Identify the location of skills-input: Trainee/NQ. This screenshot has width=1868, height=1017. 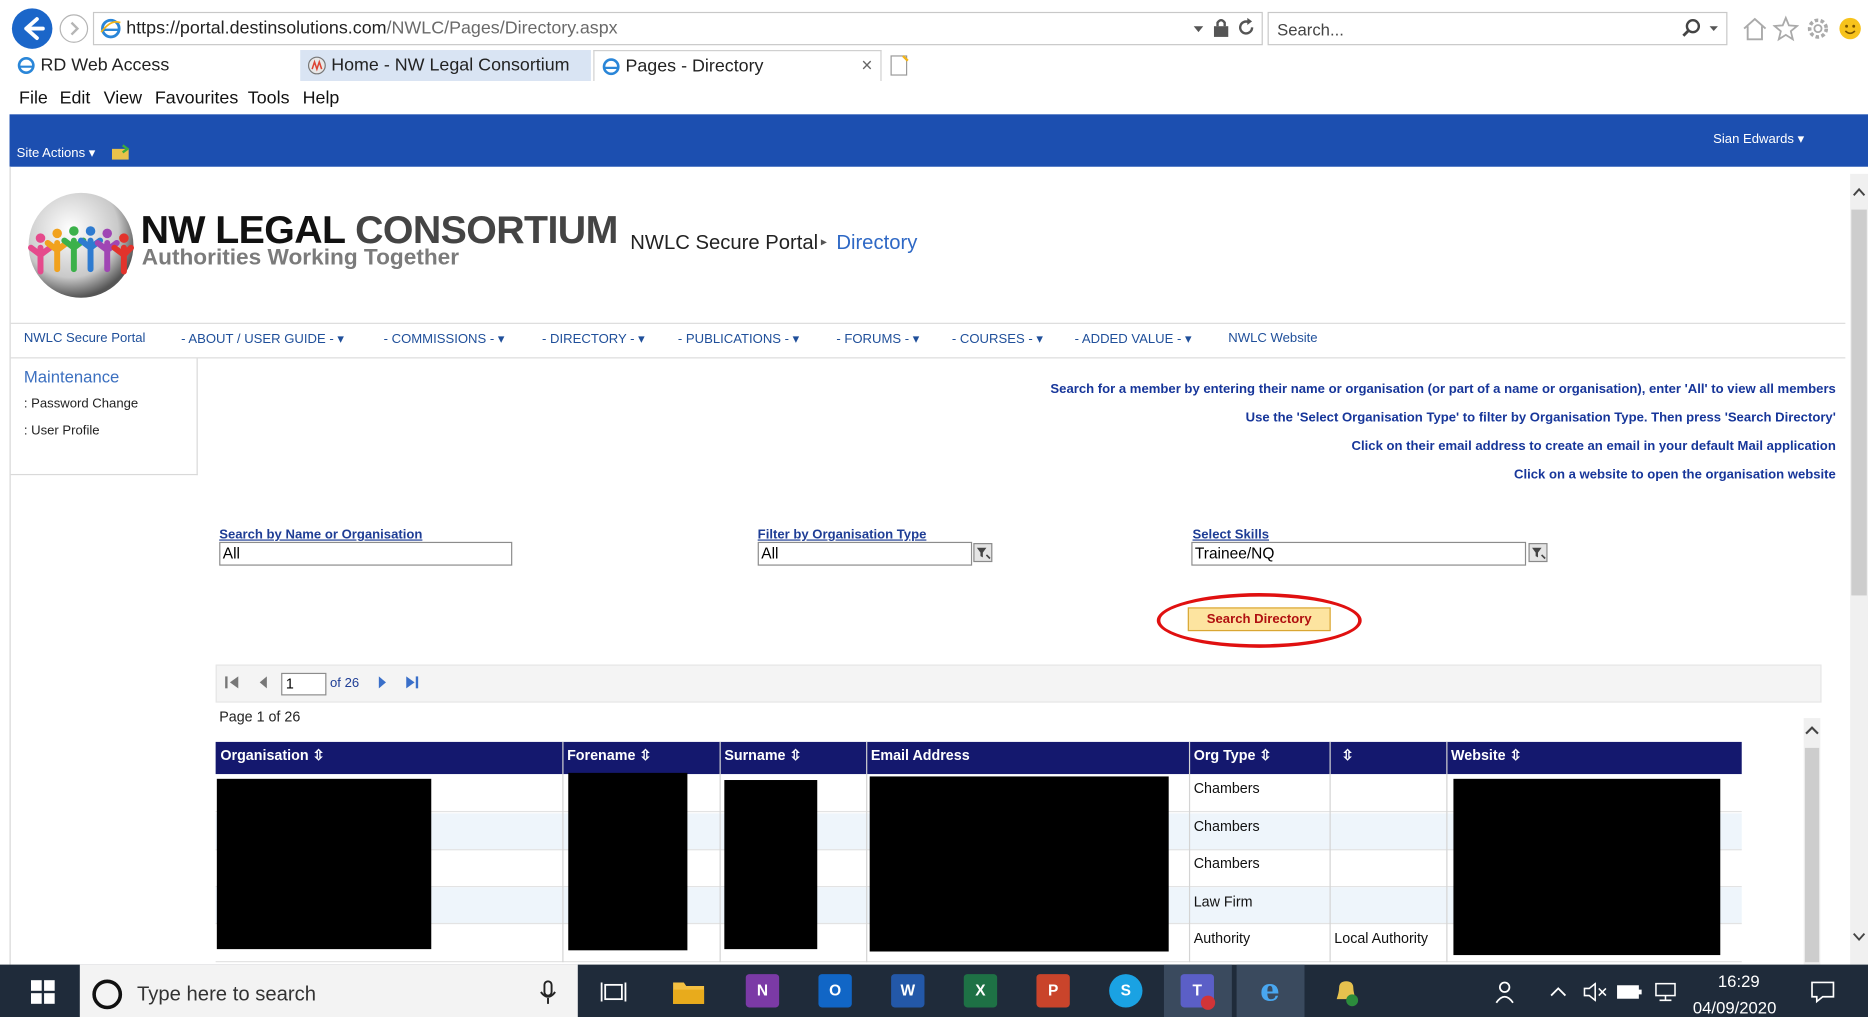
(1359, 553).